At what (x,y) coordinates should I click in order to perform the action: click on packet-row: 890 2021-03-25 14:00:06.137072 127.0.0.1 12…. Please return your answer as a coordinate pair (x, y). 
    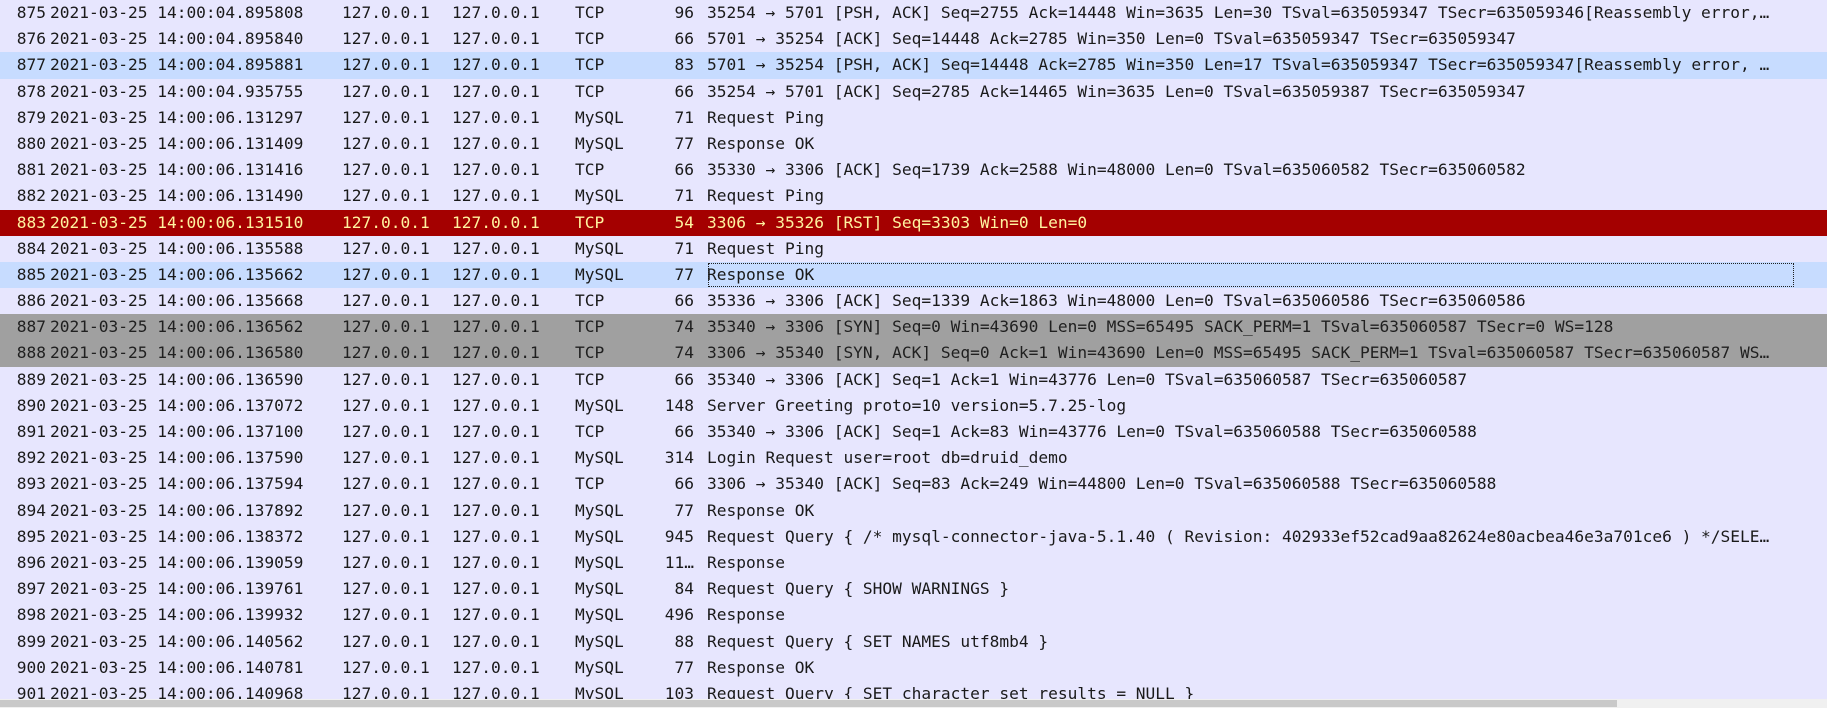
    Looking at the image, I should click on (913, 405).